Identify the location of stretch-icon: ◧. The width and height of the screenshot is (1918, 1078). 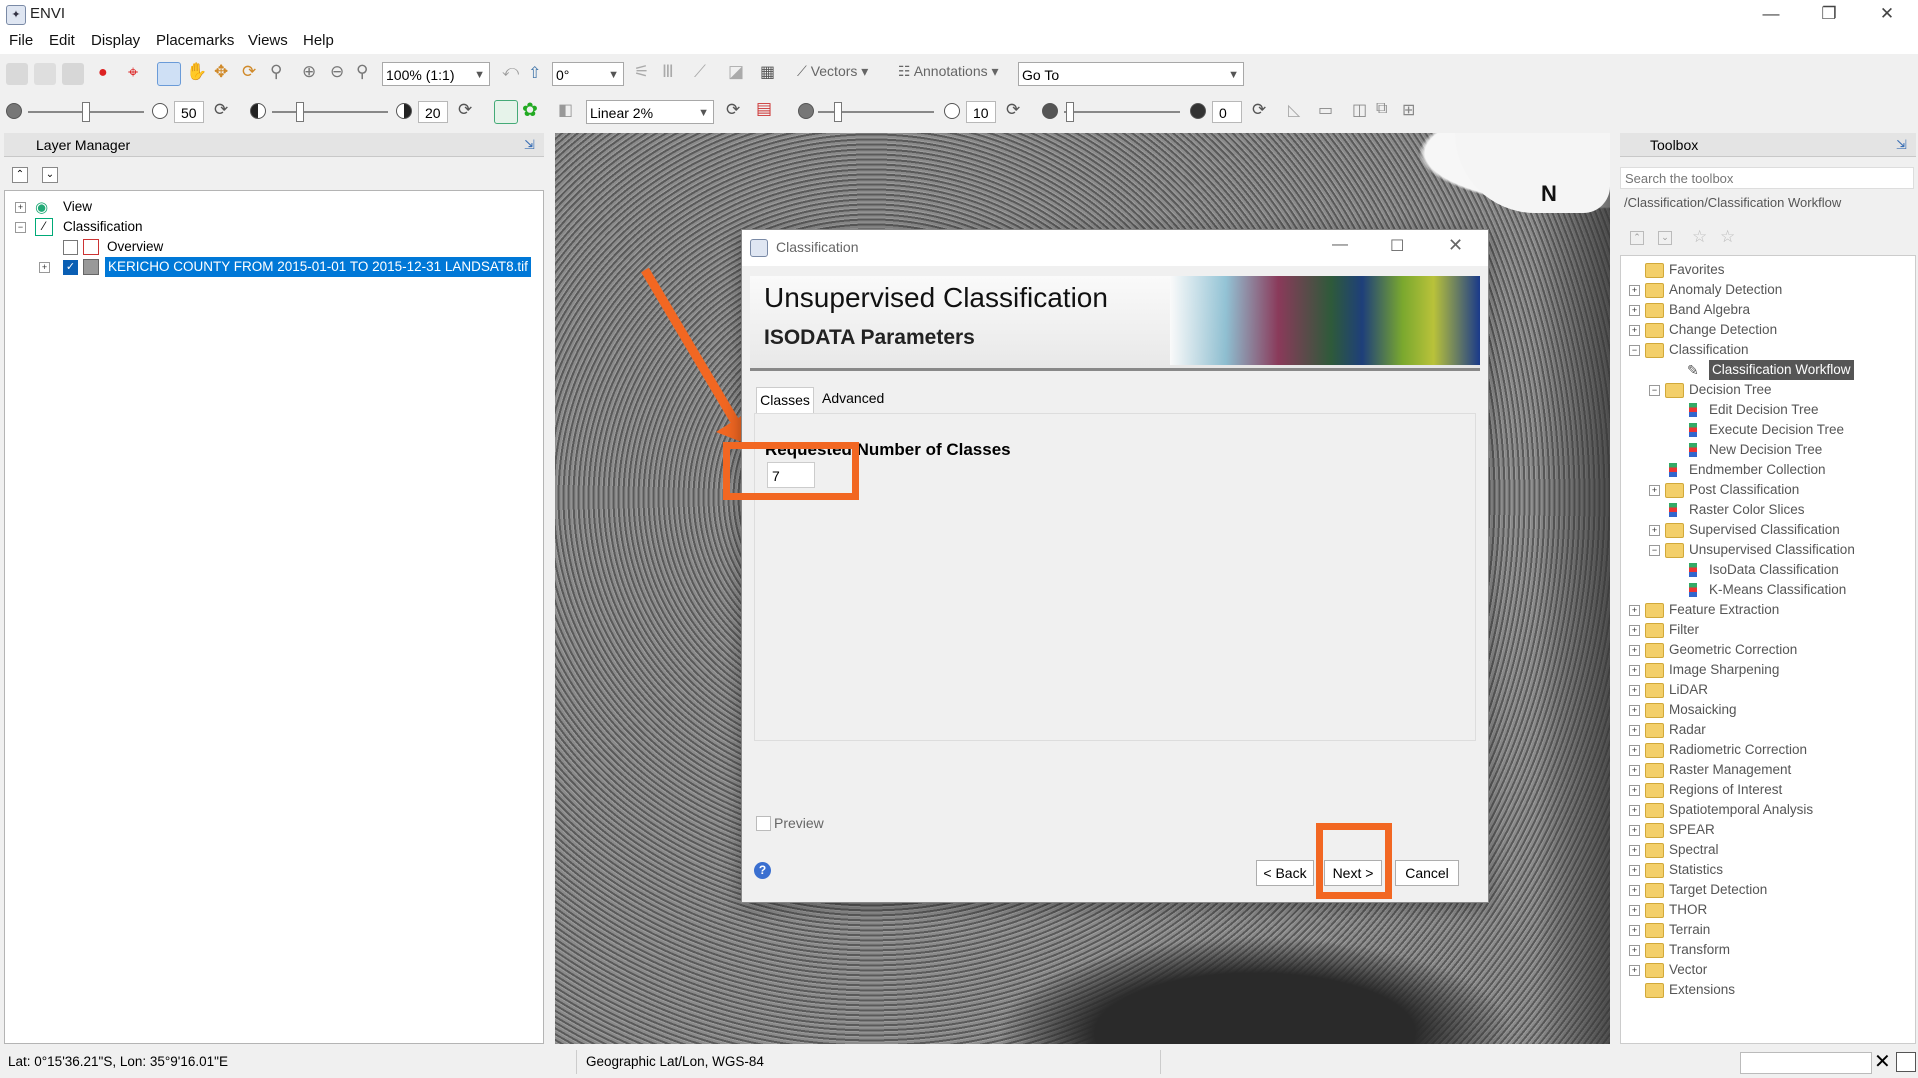
(565, 110).